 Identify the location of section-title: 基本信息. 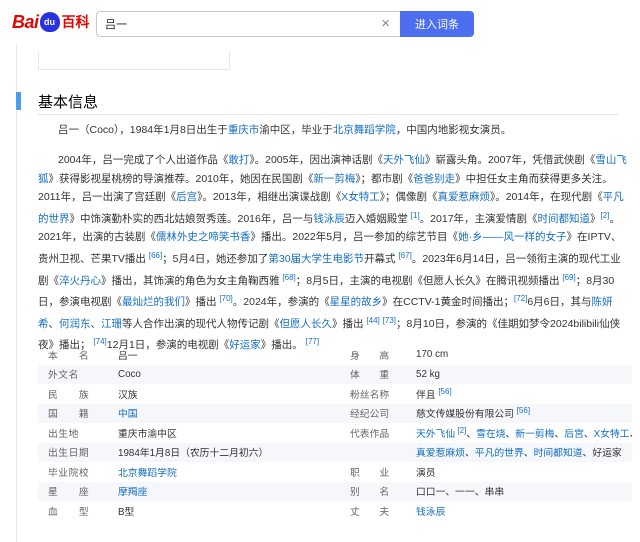
(68, 102).